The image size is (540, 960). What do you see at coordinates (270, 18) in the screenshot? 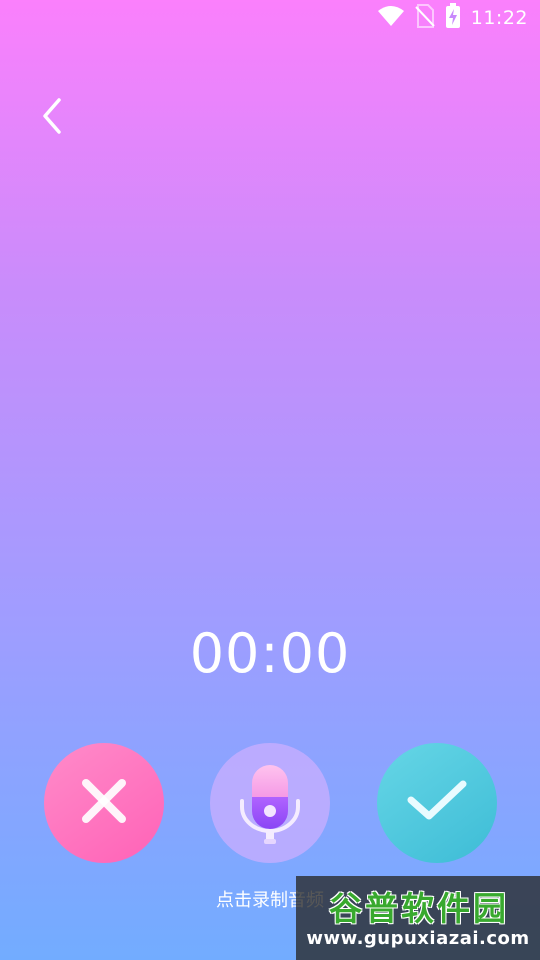
I see `status-bar: 11:22` at bounding box center [270, 18].